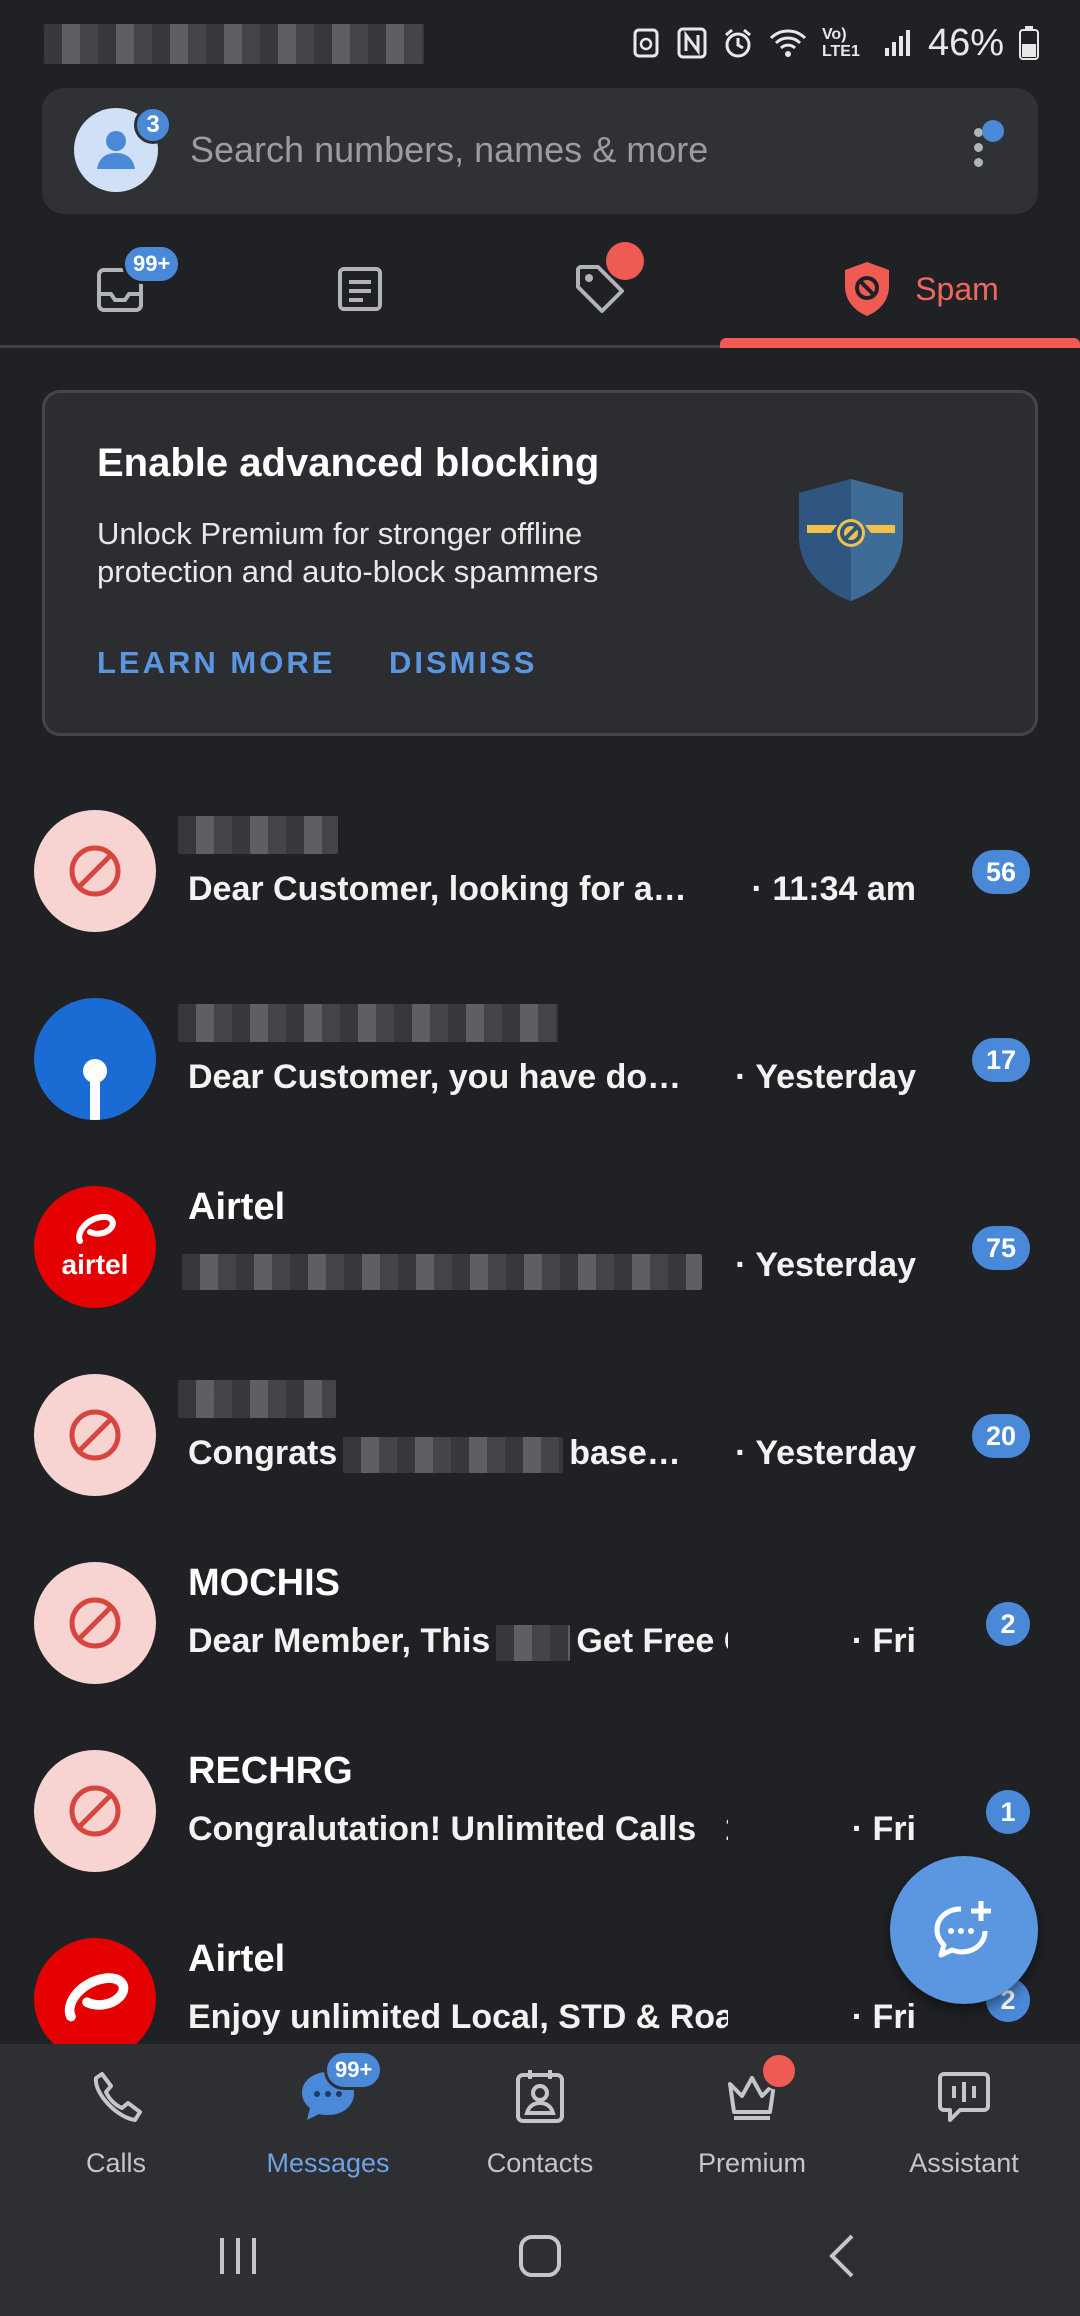 This screenshot has width=1080, height=2316. What do you see at coordinates (993, 131) in the screenshot?
I see `more-options-notification-dot` at bounding box center [993, 131].